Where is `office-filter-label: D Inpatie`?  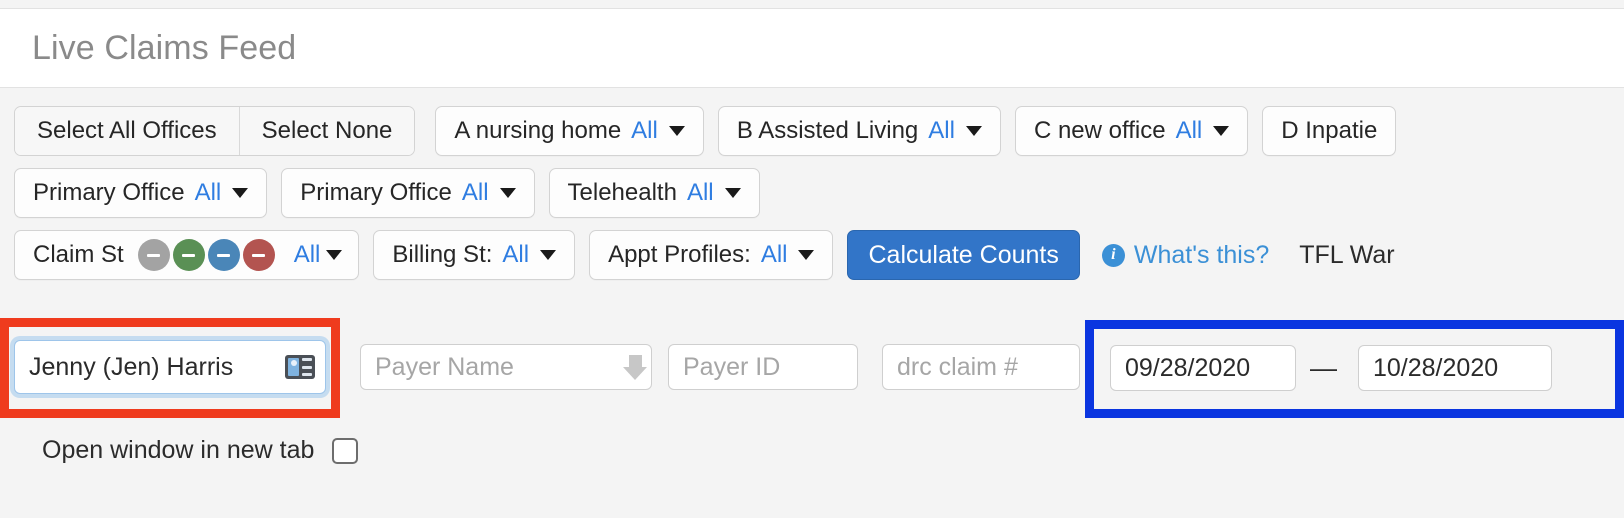
office-filter-label: D Inpatie is located at coordinates (1329, 130).